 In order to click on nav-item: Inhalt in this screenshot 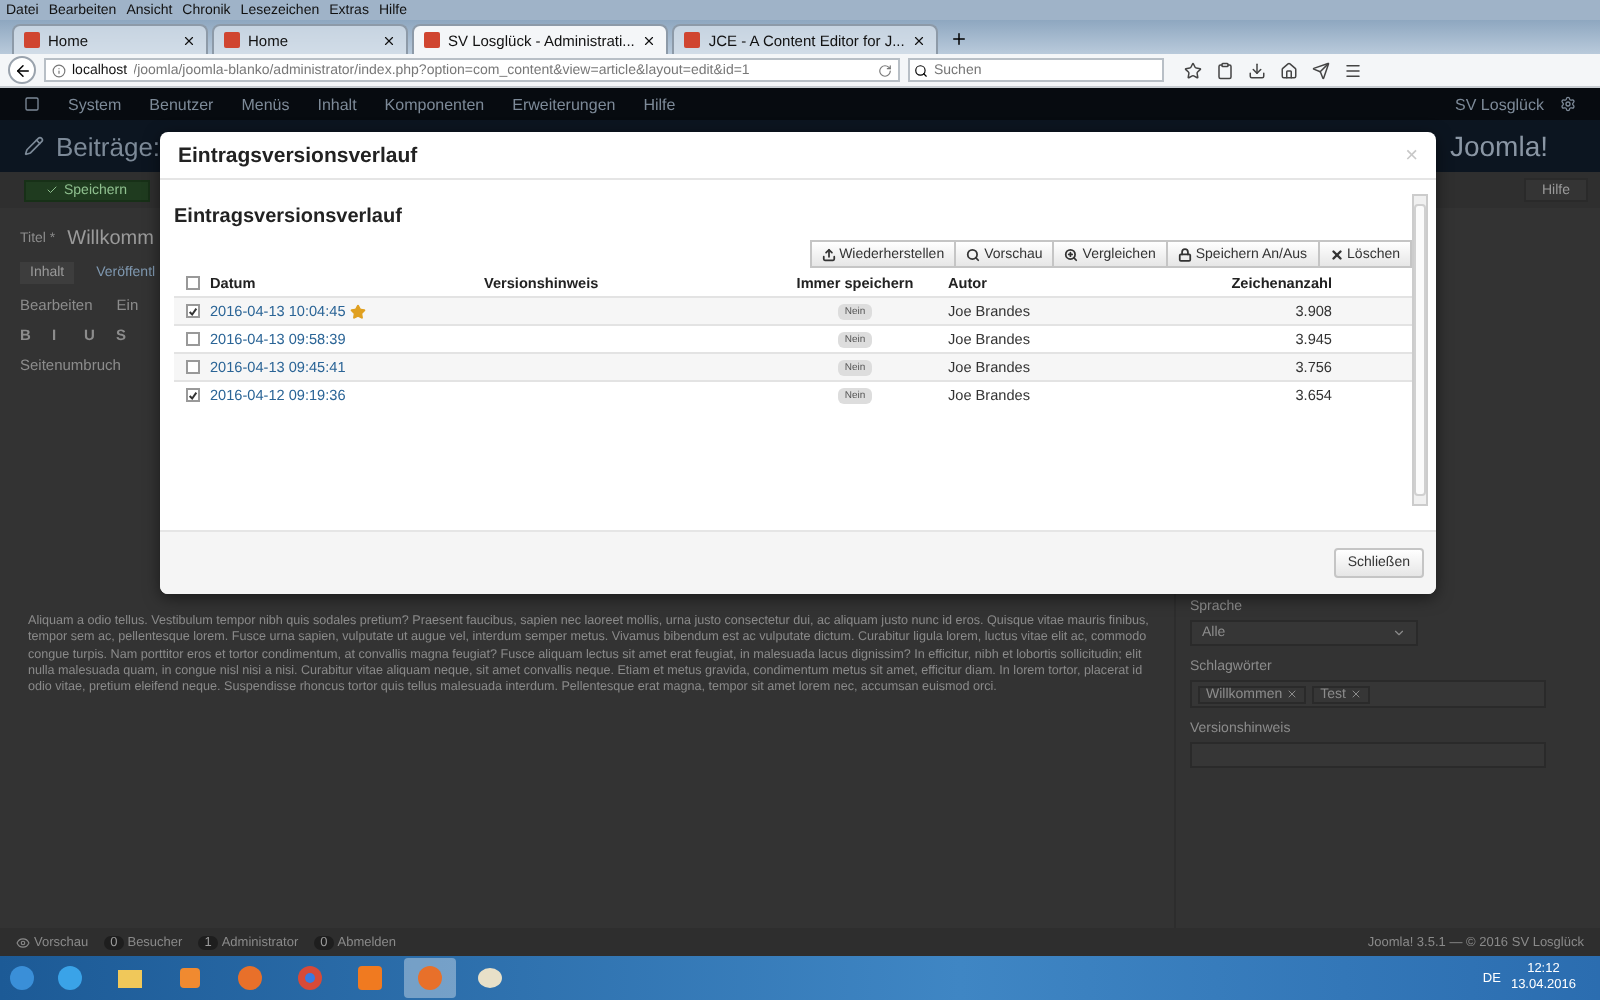, I will do `click(337, 104)`.